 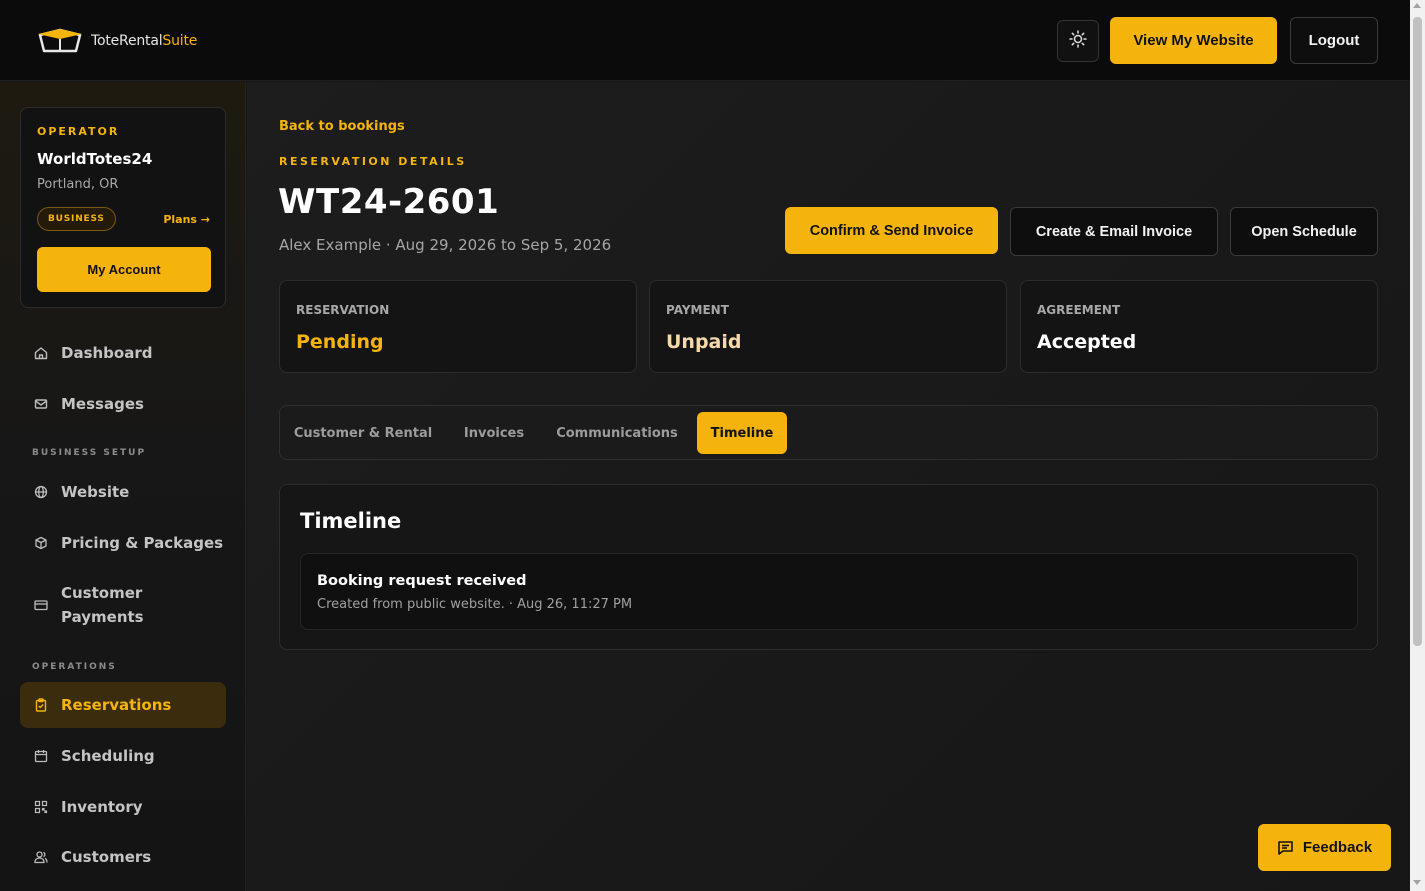 What do you see at coordinates (78, 184) in the screenshot?
I see `operator-location: Portland, OR` at bounding box center [78, 184].